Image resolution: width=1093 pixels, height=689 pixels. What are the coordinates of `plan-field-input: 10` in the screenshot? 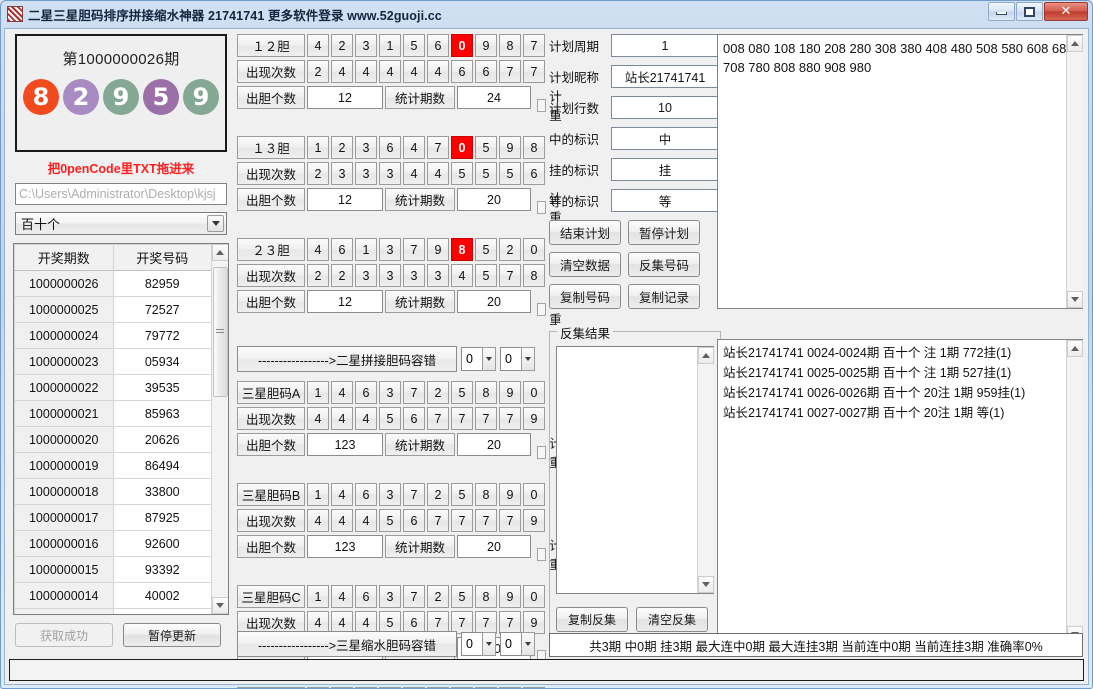 It's located at (665, 107).